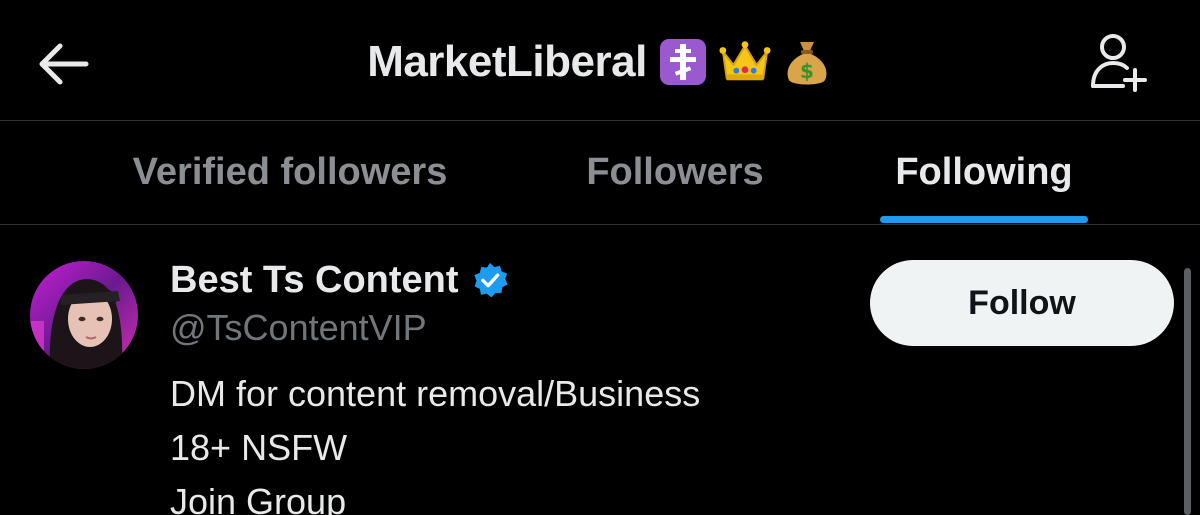  I want to click on tab-verified-followers: Verified followers, so click(290, 172).